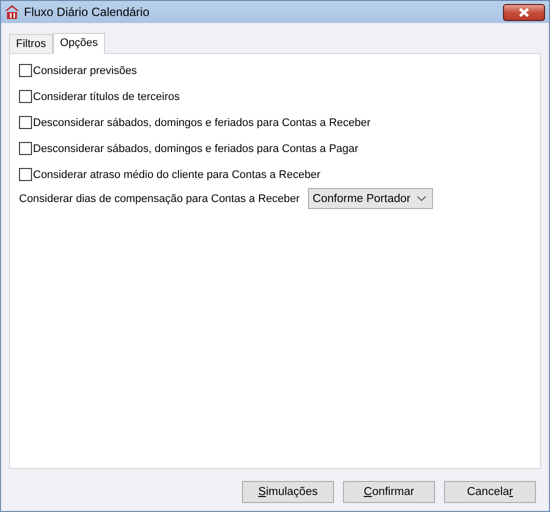  I want to click on checkbox-label: Desconsiderar sábados, domingos e feriados para Contas a Pagar, so click(195, 148).